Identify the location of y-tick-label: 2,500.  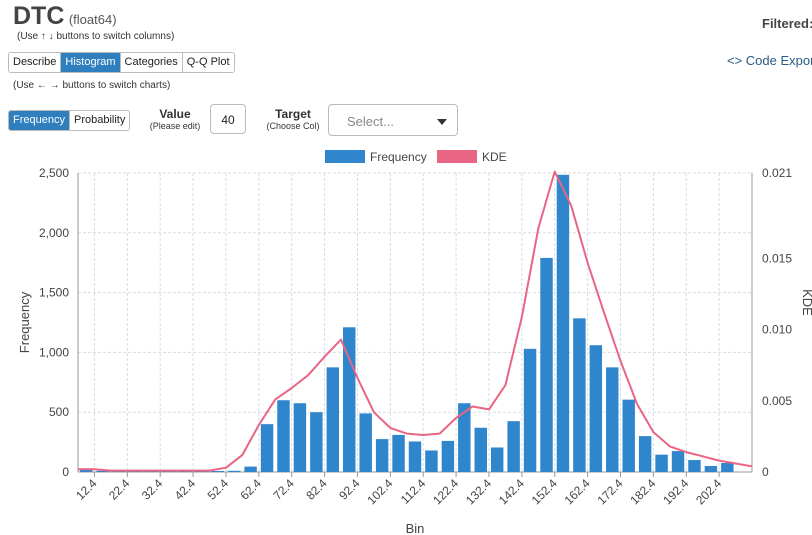
(54, 173).